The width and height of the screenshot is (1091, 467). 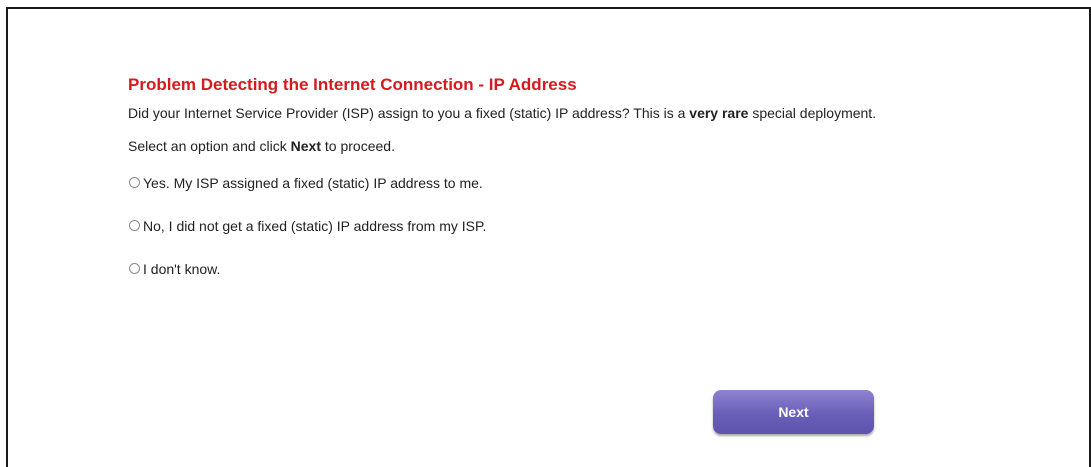 What do you see at coordinates (306, 146) in the screenshot?
I see `instruction-emphasis: Next` at bounding box center [306, 146].